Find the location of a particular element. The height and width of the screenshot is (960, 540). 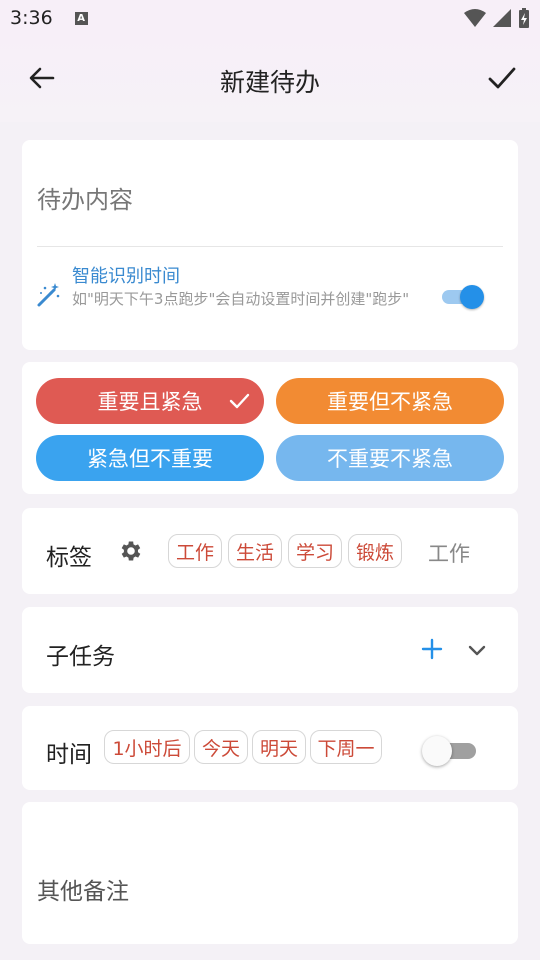

priority-important-urgent: 重要且紧急 is located at coordinates (150, 401).